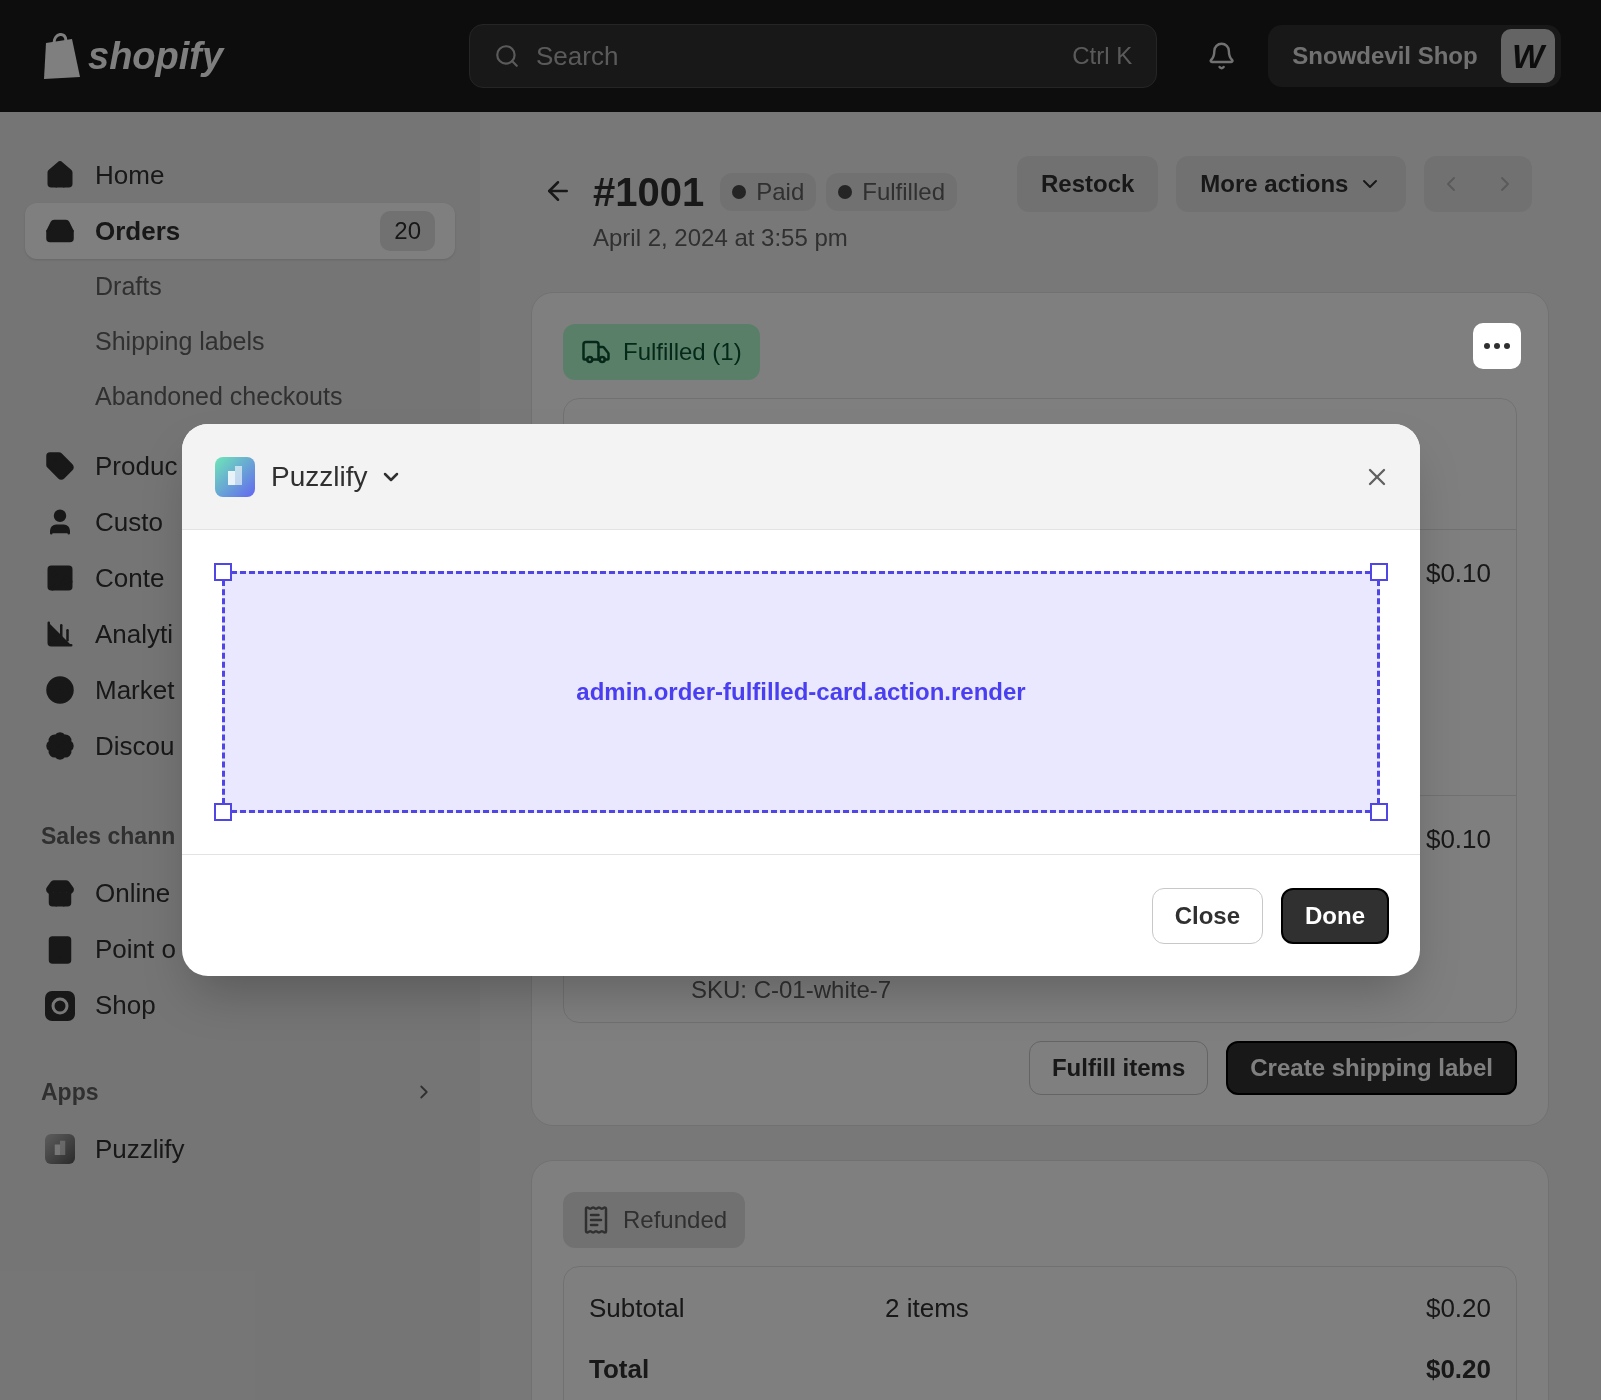 This screenshot has width=1601, height=1400. What do you see at coordinates (768, 192) in the screenshot?
I see `status-badge: Paid` at bounding box center [768, 192].